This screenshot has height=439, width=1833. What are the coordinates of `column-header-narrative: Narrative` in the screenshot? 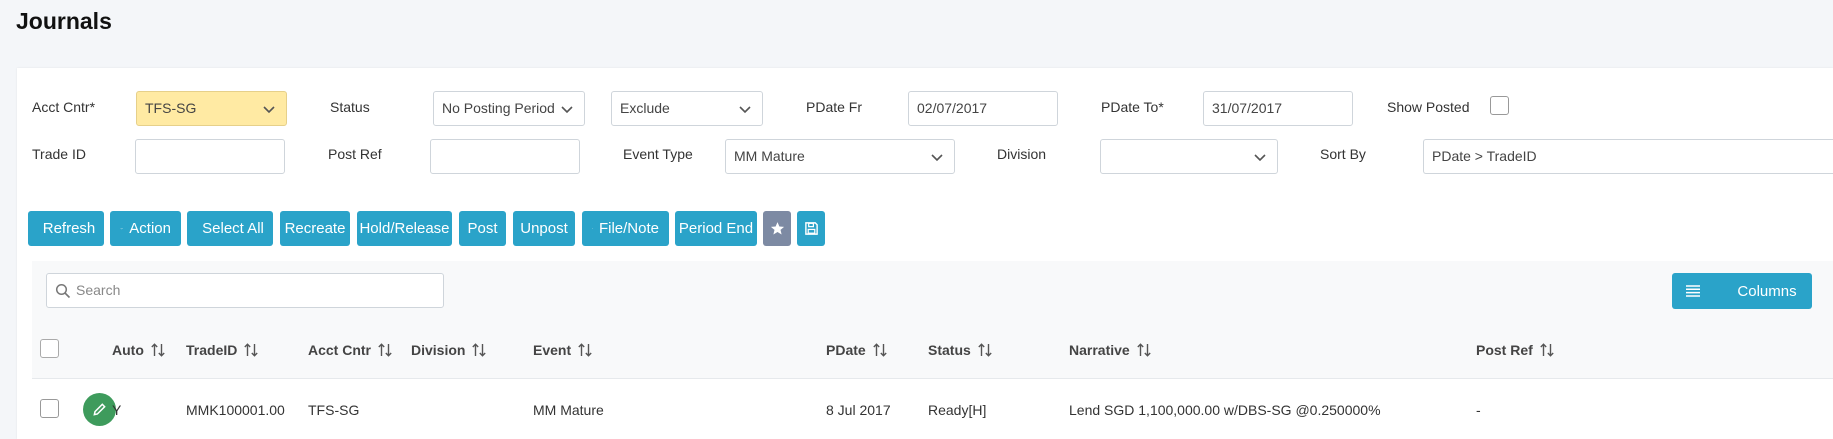 It's located at (1110, 350).